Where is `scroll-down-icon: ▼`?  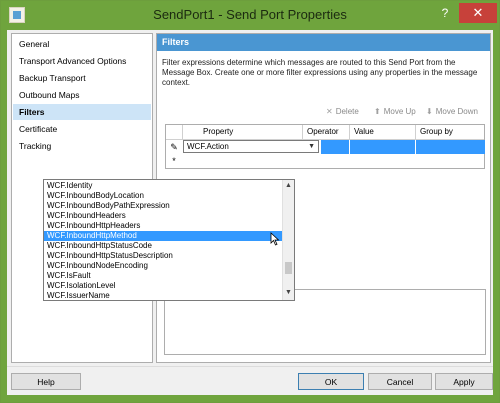
scroll-down-icon: ▼ is located at coordinates (288, 293).